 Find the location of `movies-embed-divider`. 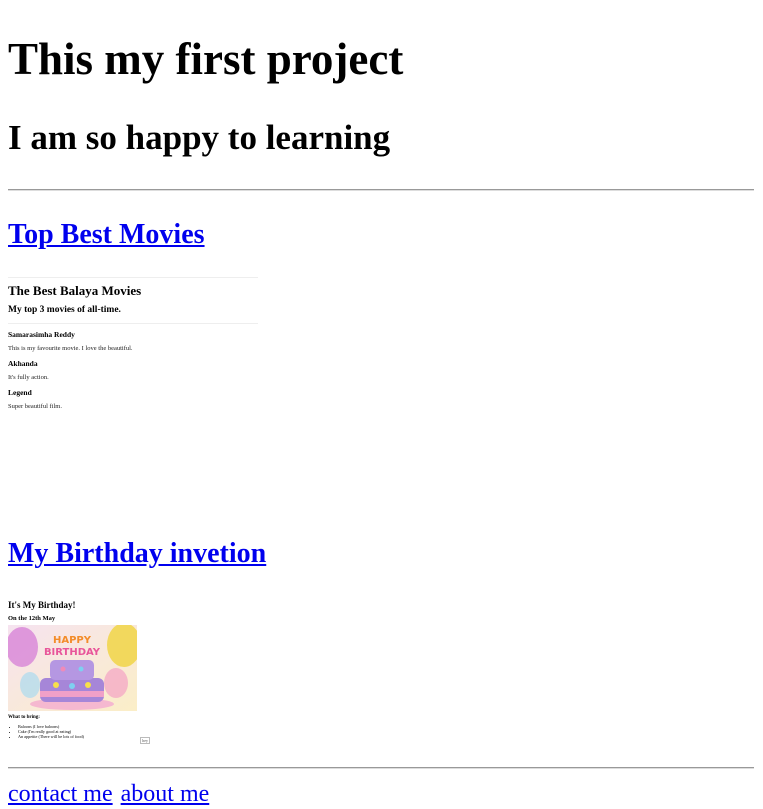

movies-embed-divider is located at coordinates (133, 323).